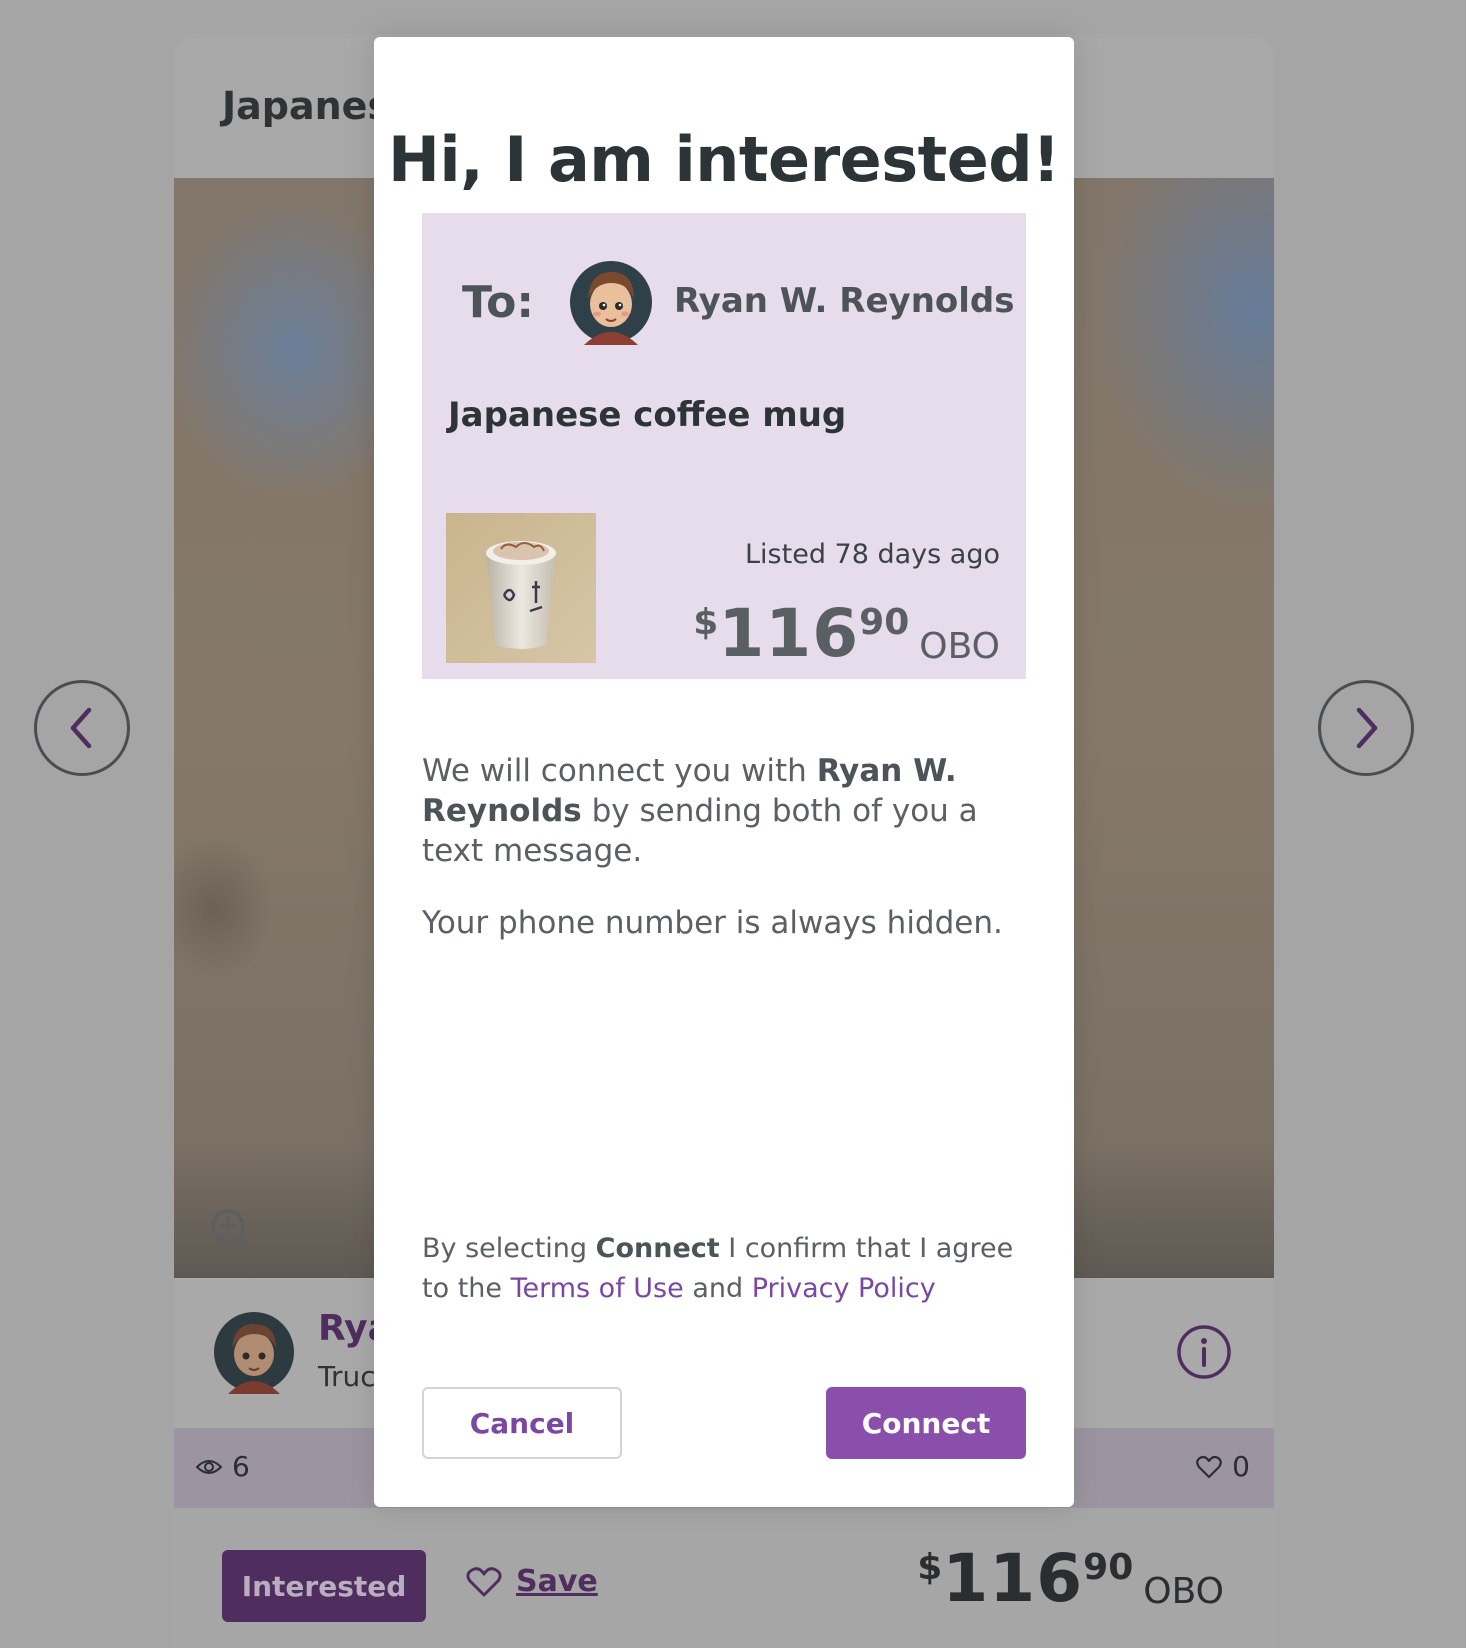 The image size is (1466, 1648). I want to click on price-whole: 116, so click(1013, 1578).